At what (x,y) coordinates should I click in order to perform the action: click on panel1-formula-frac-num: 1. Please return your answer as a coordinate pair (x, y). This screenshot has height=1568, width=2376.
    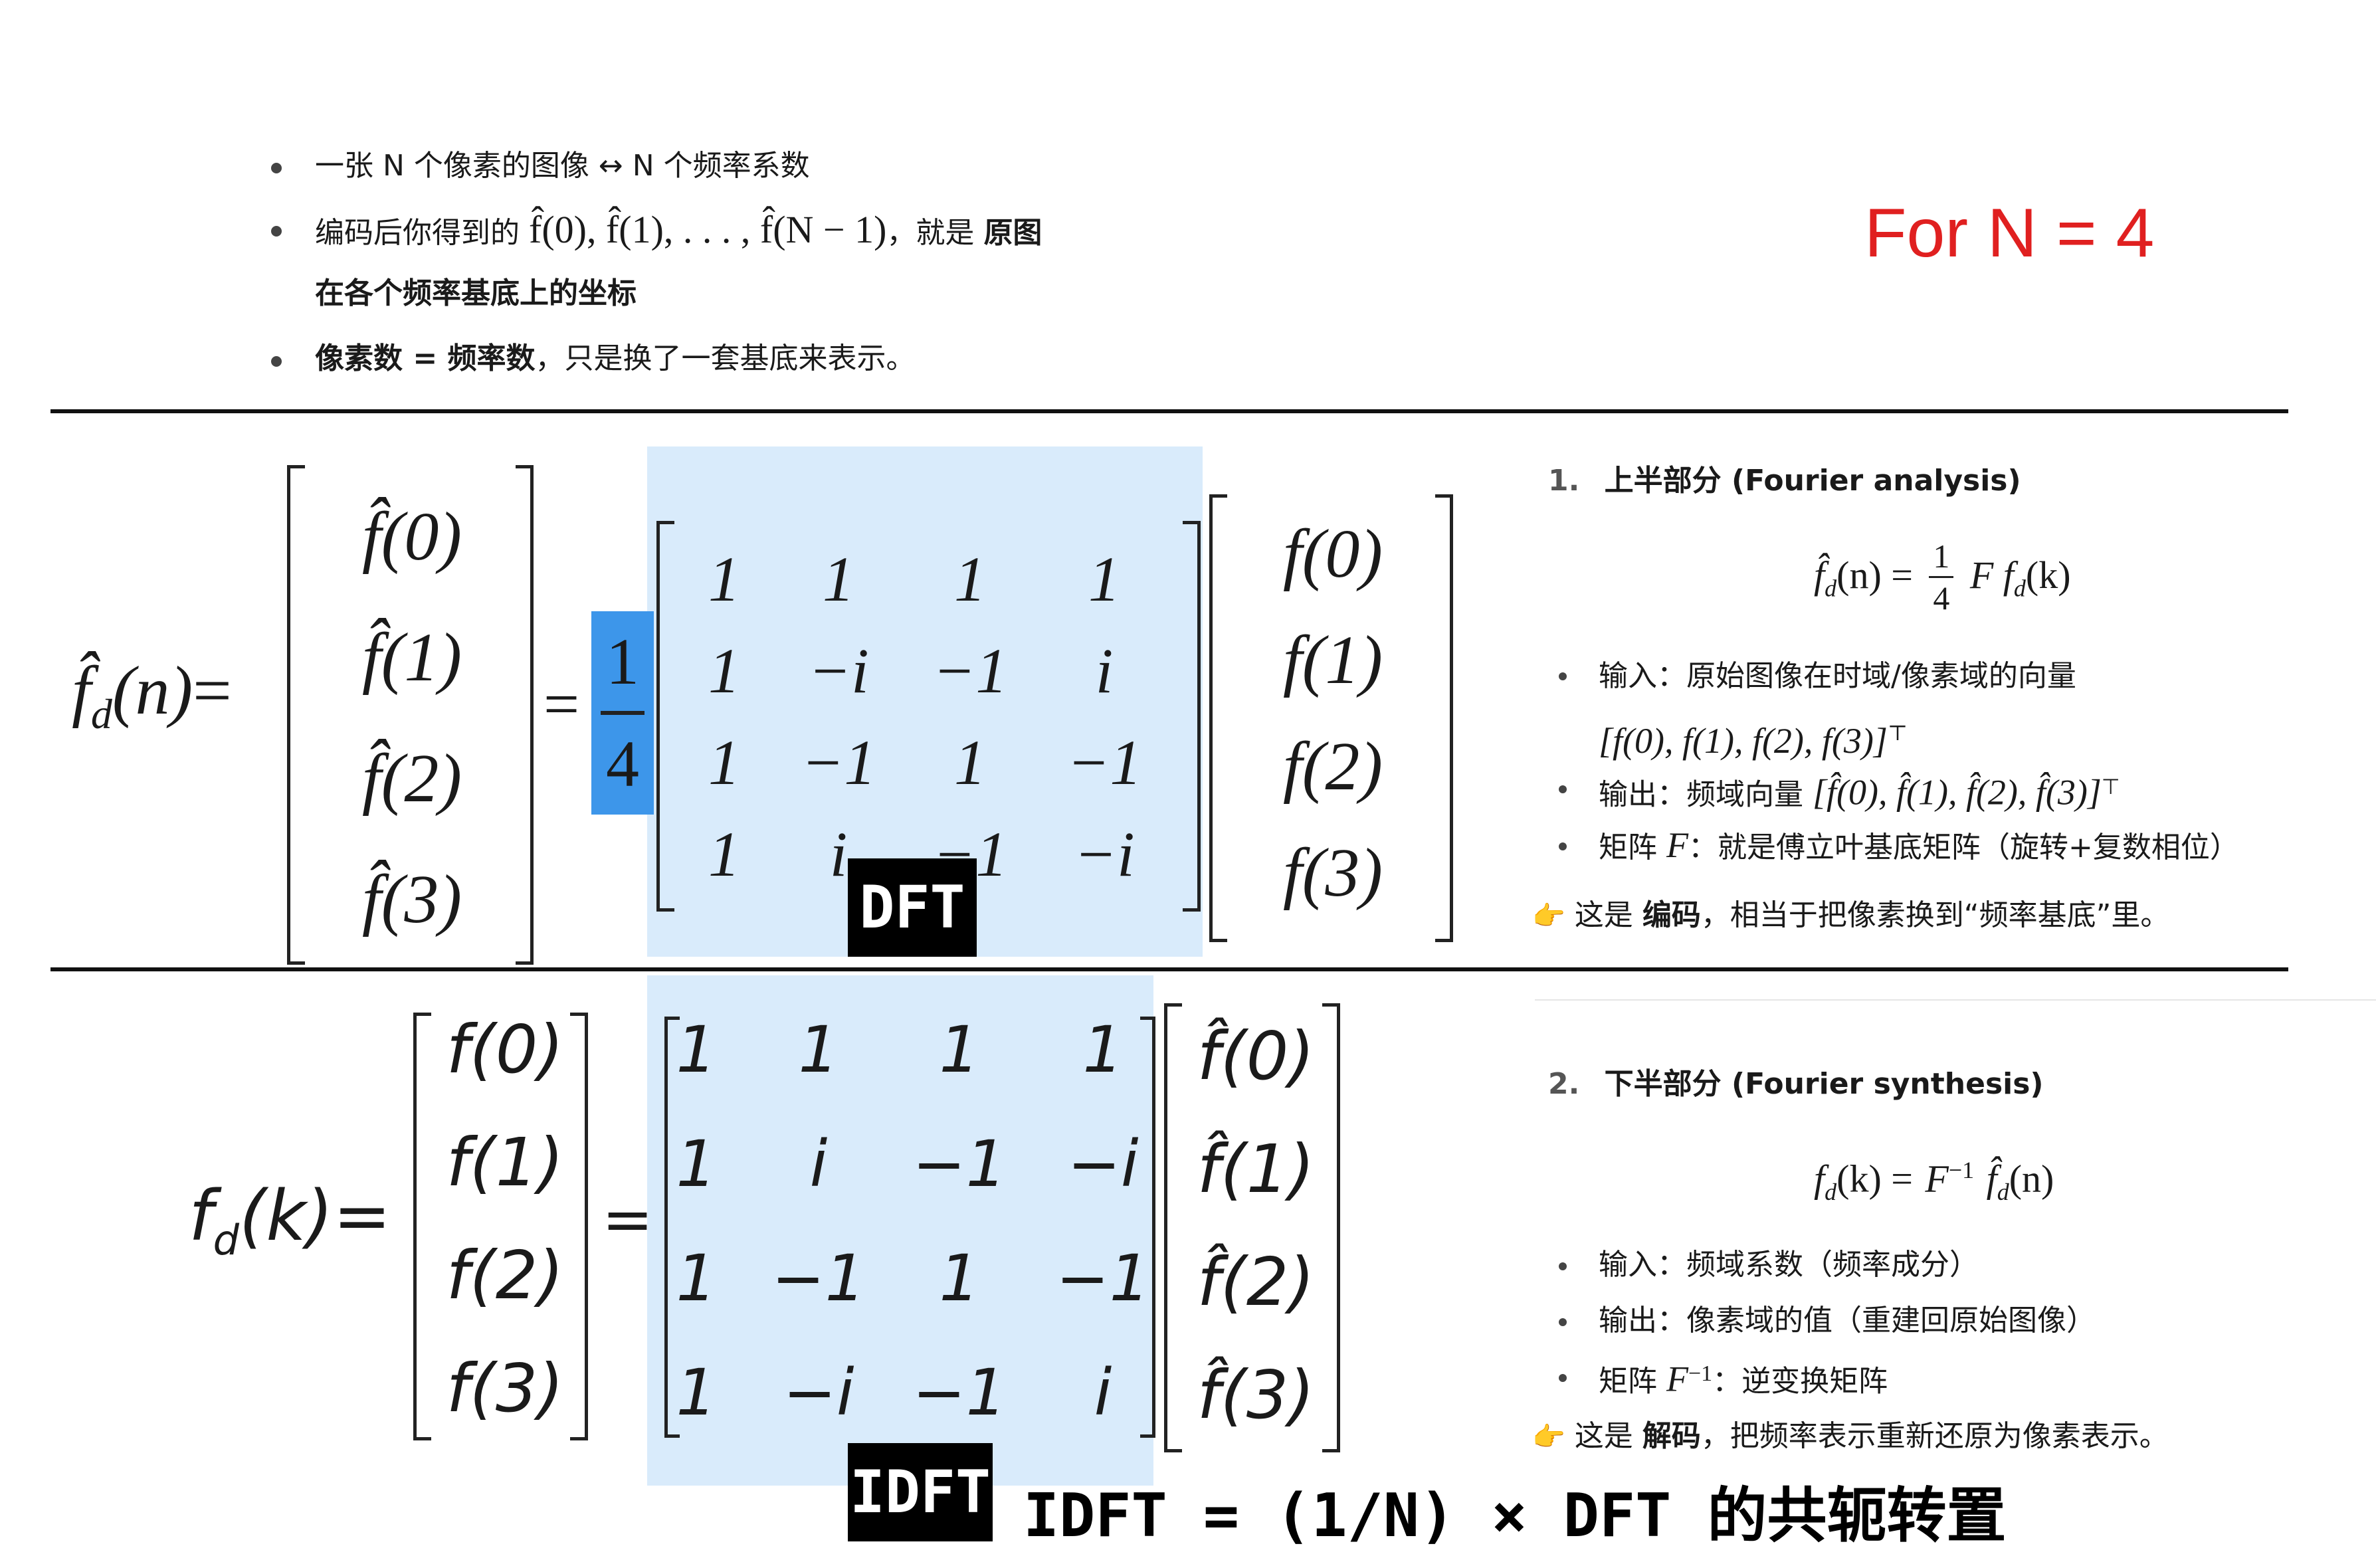
    Looking at the image, I should click on (1941, 557).